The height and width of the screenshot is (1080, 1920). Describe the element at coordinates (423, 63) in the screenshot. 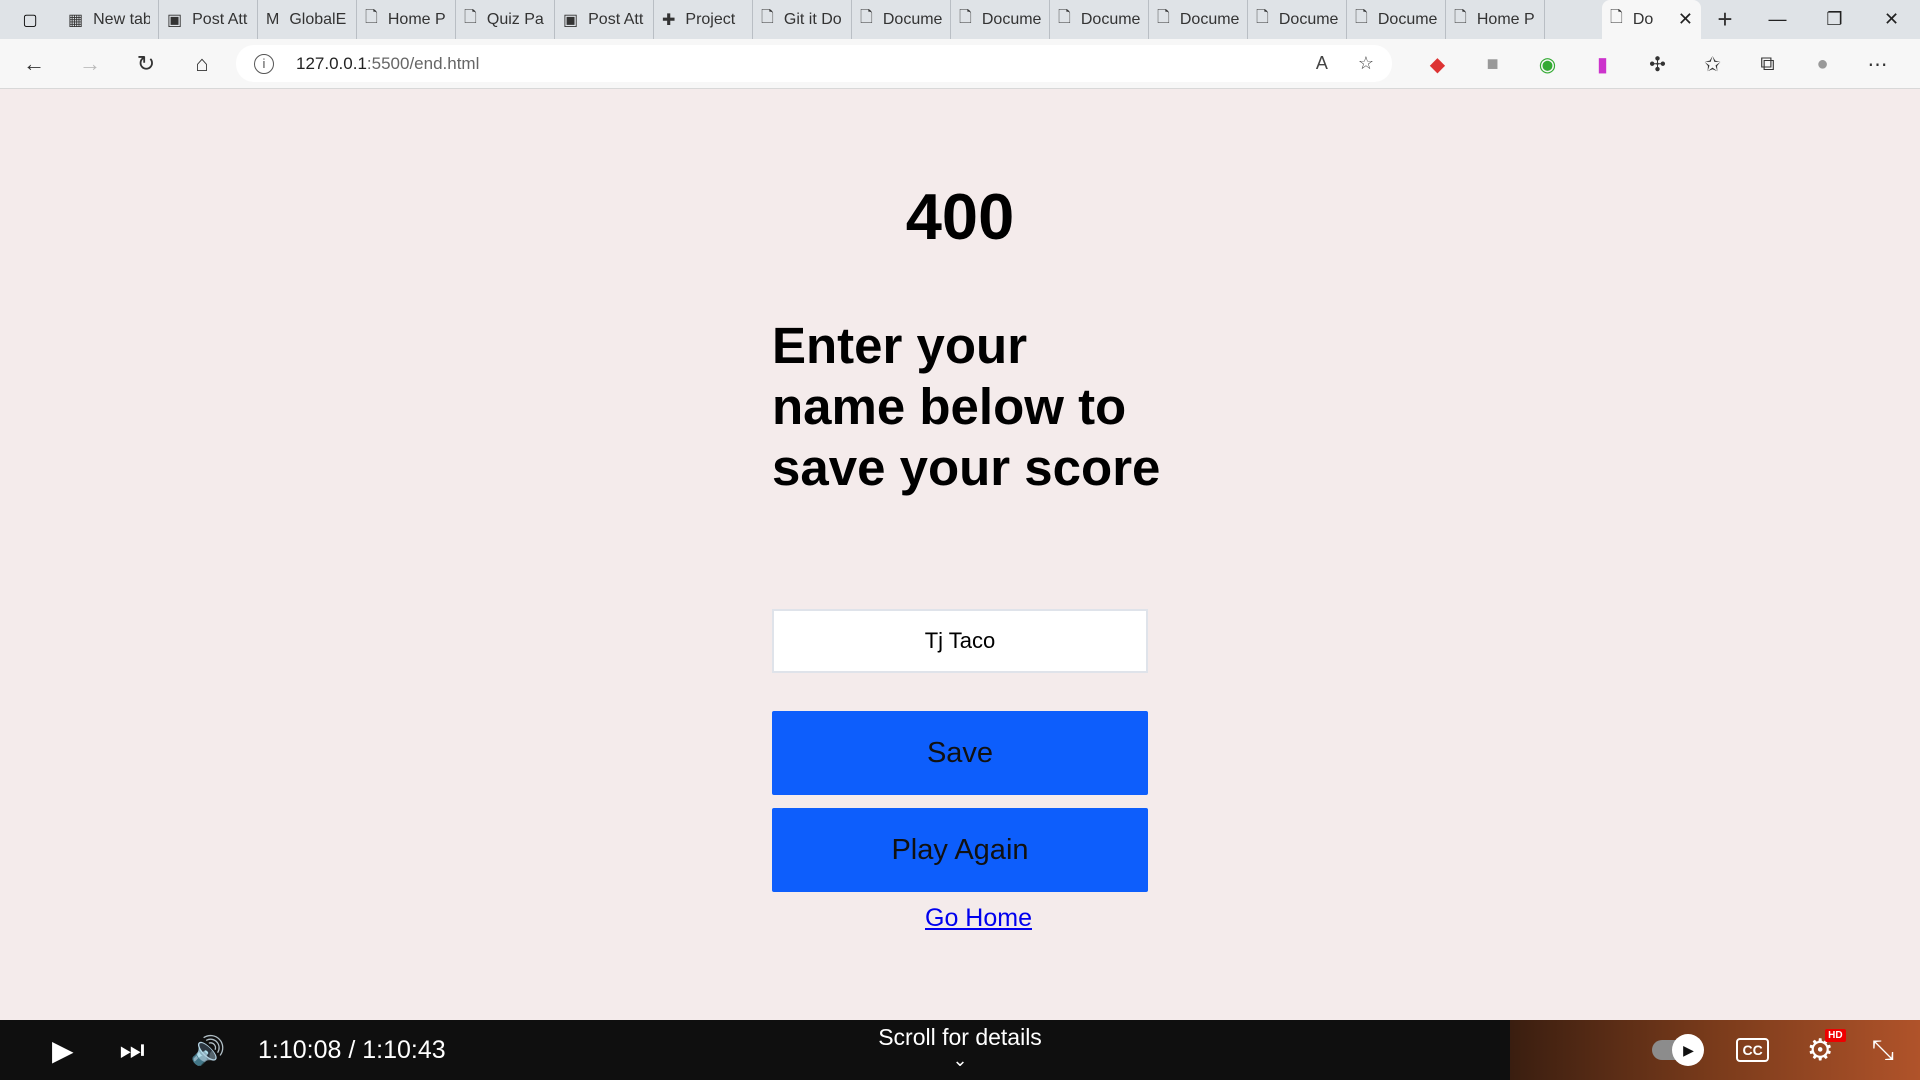

I see `url-path: :5500/end.html` at that location.